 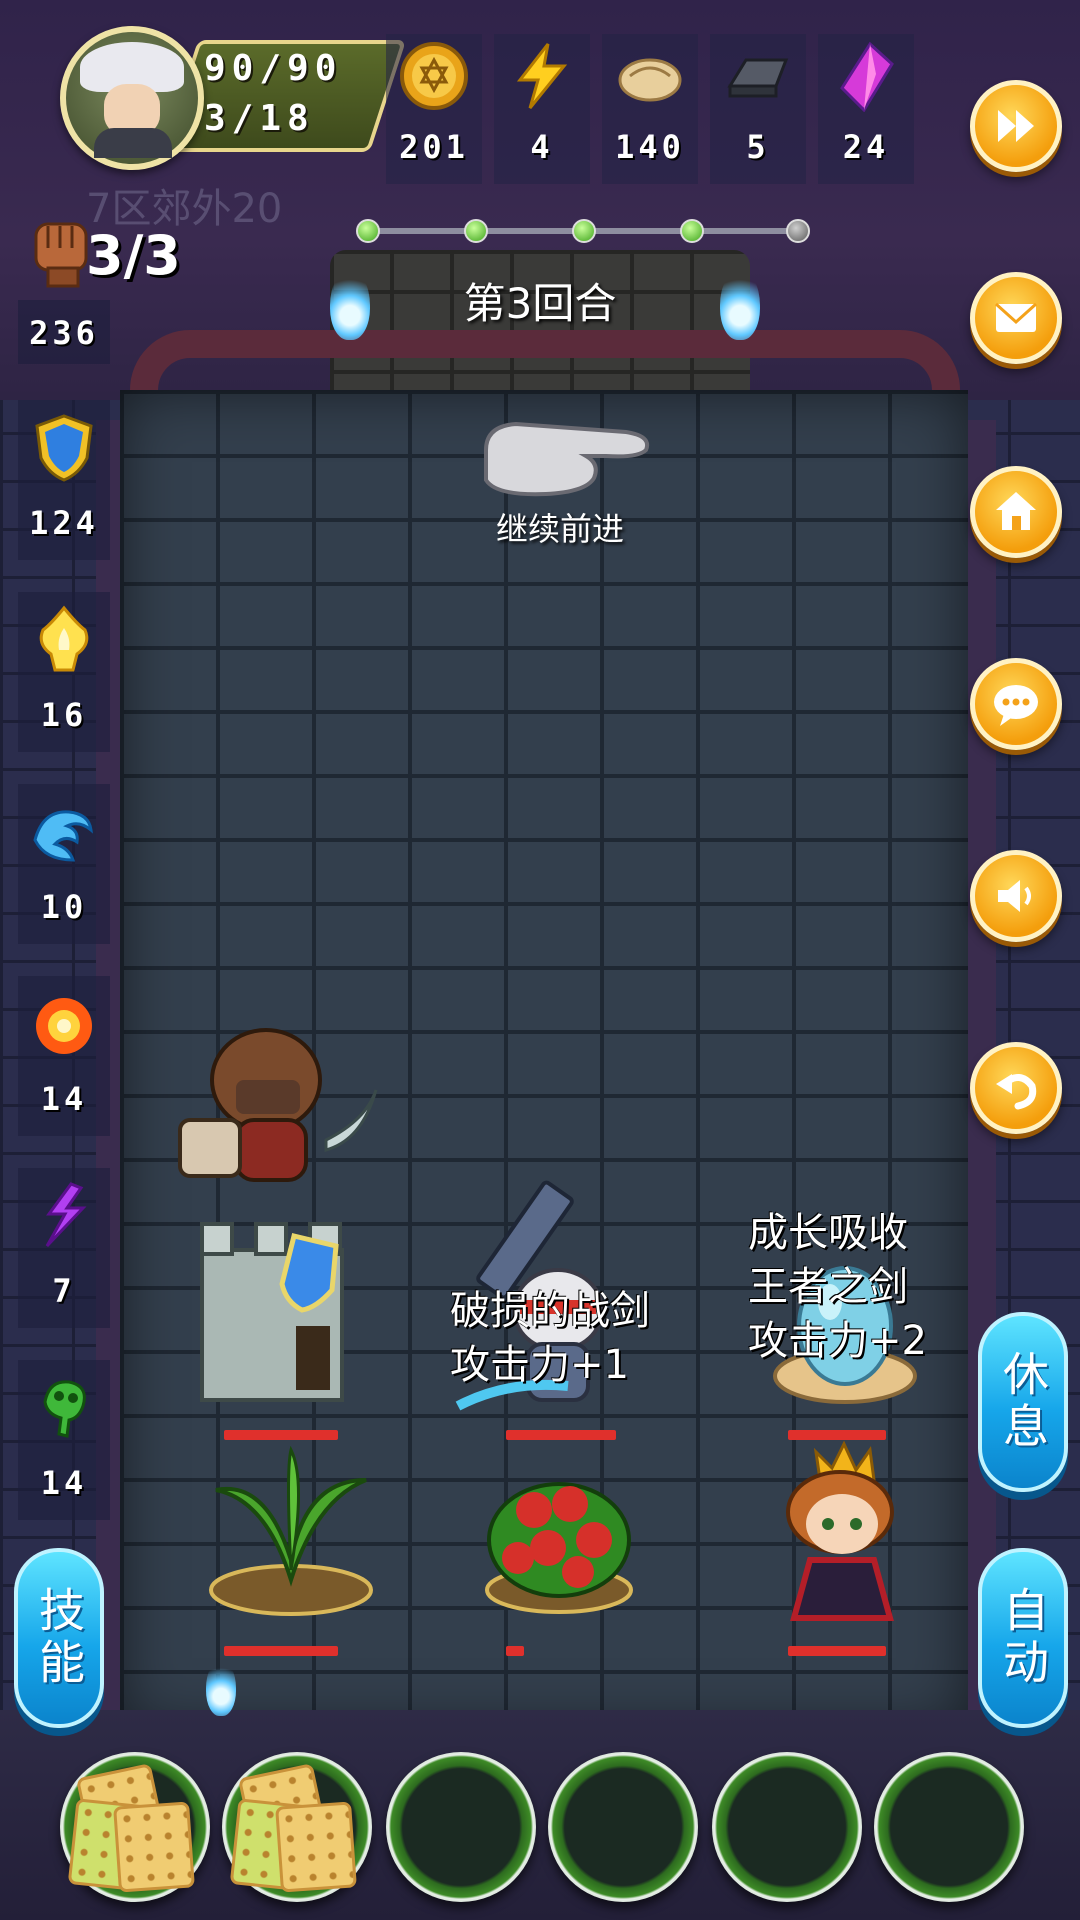 I want to click on attack-count: 3/3, so click(x=133, y=255).